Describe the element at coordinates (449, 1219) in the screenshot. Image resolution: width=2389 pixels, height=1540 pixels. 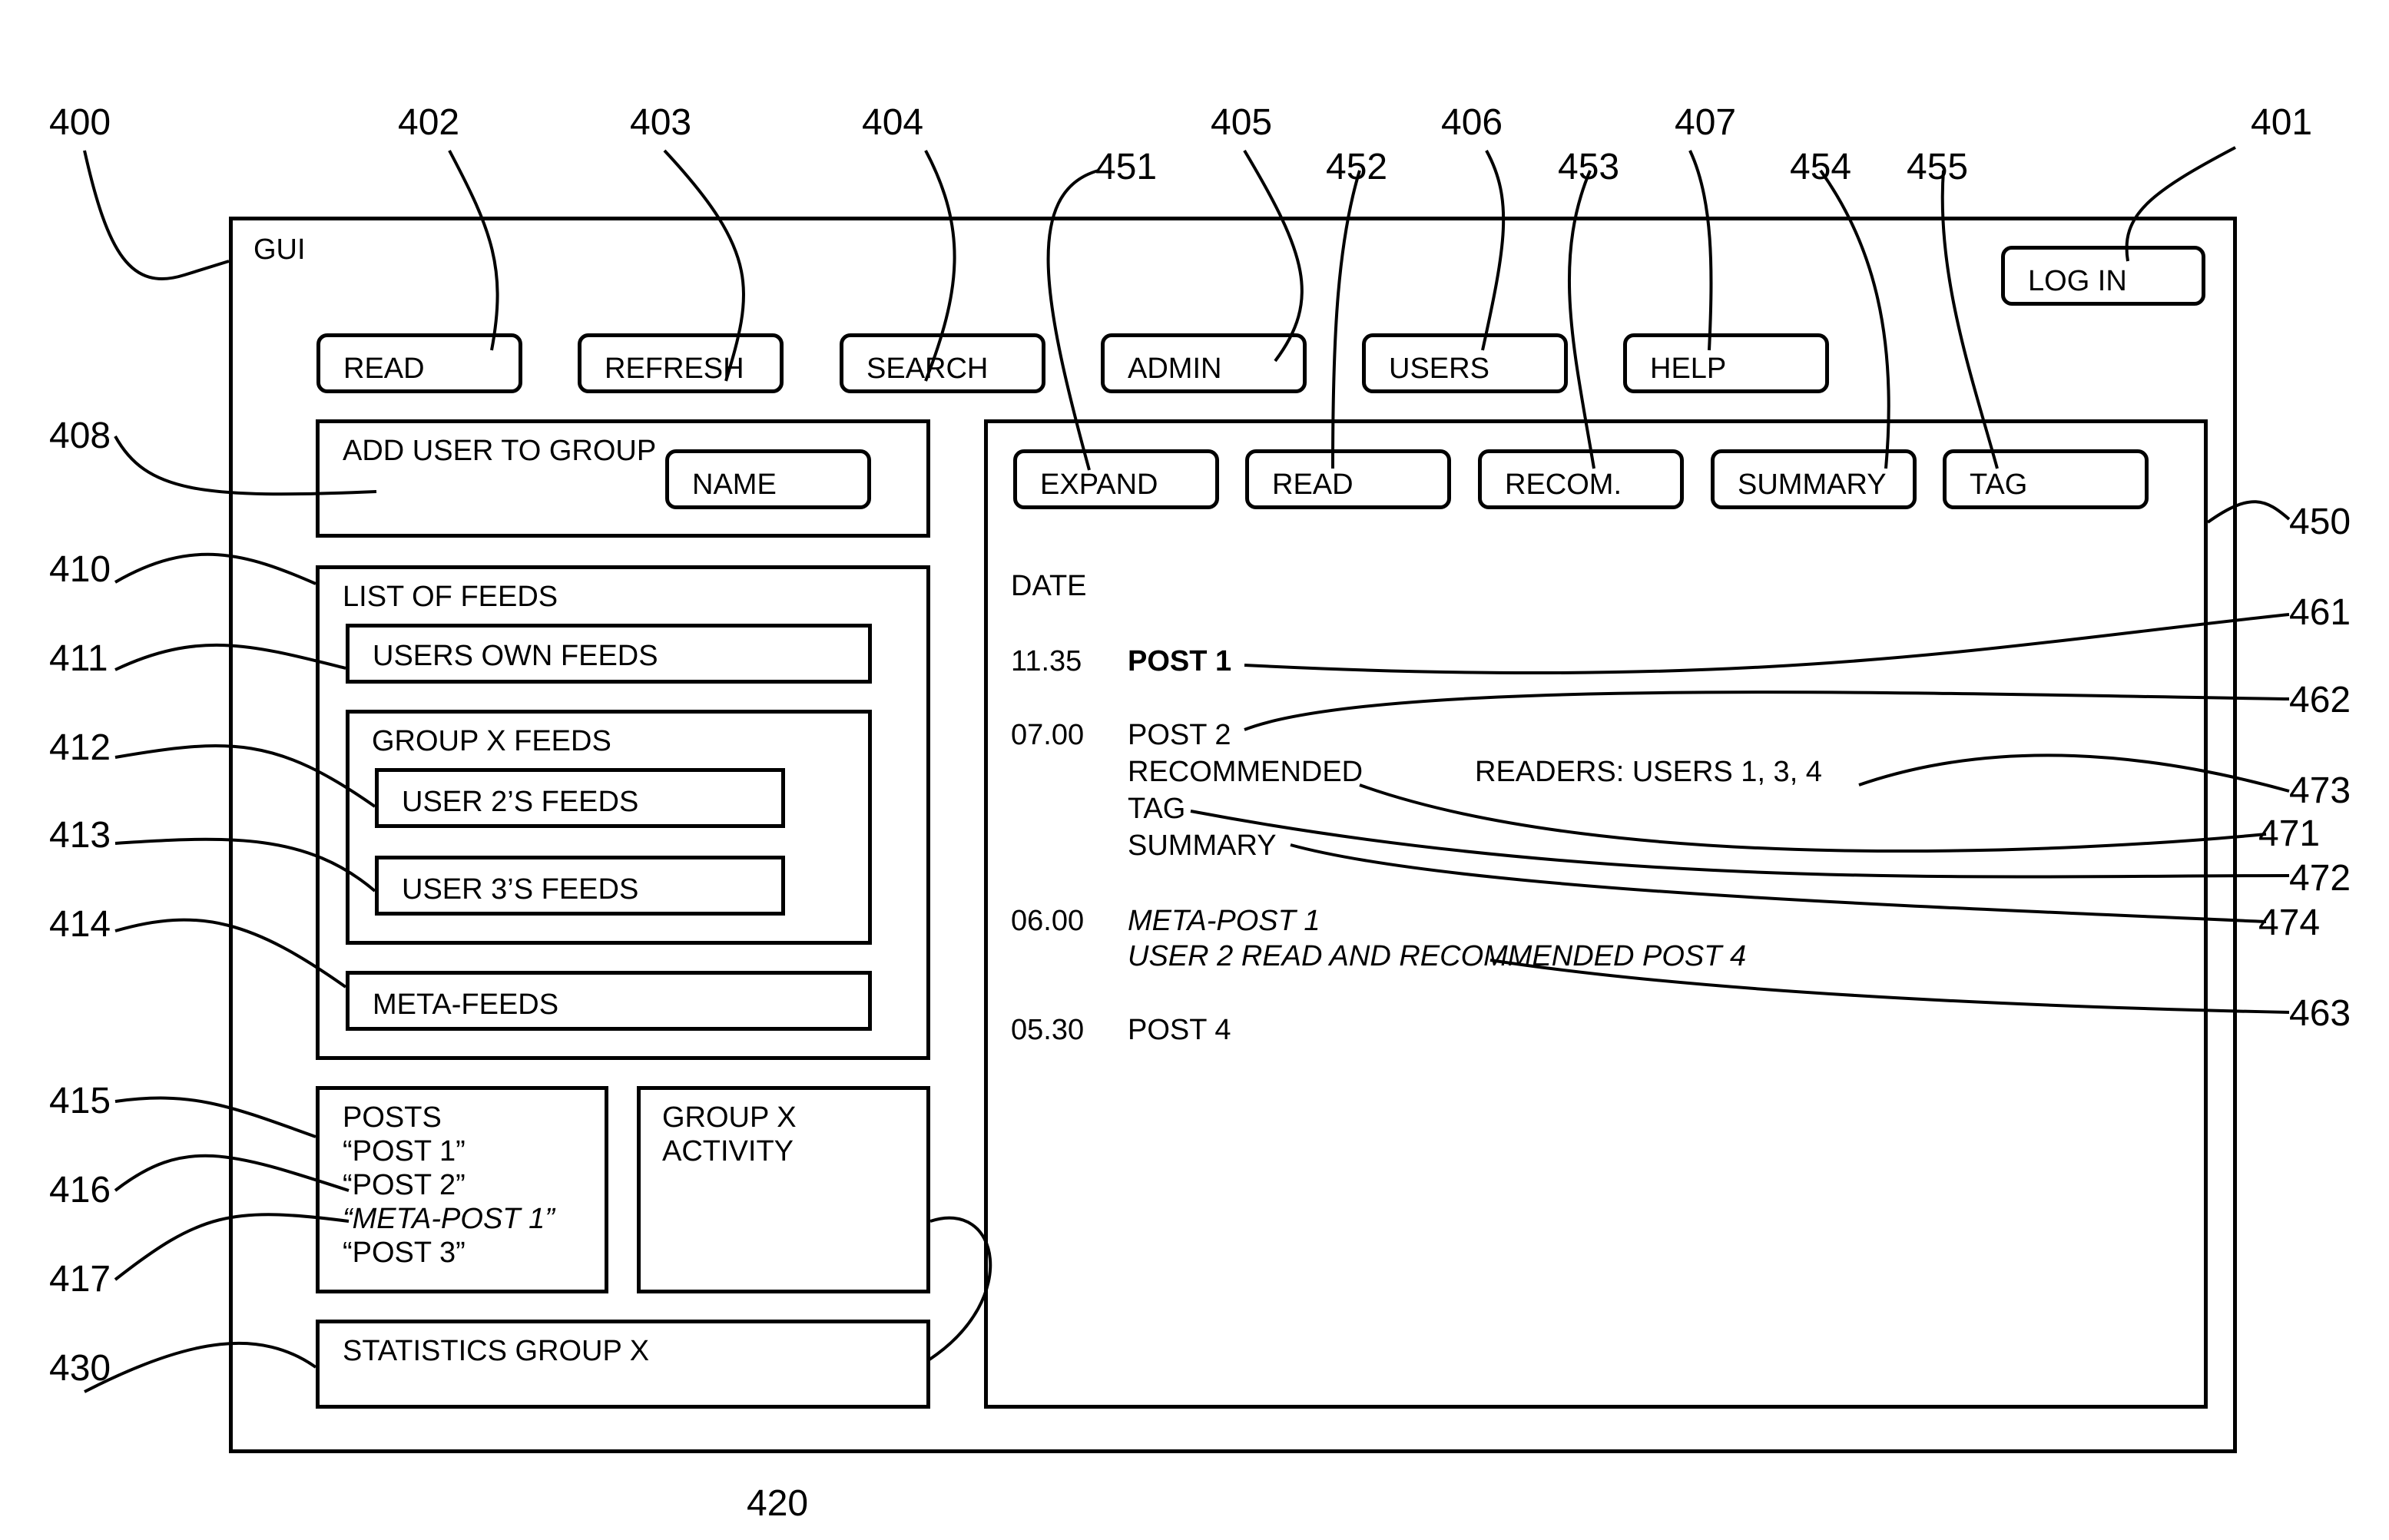
I see `posts-item: “META-POST 1”` at that location.